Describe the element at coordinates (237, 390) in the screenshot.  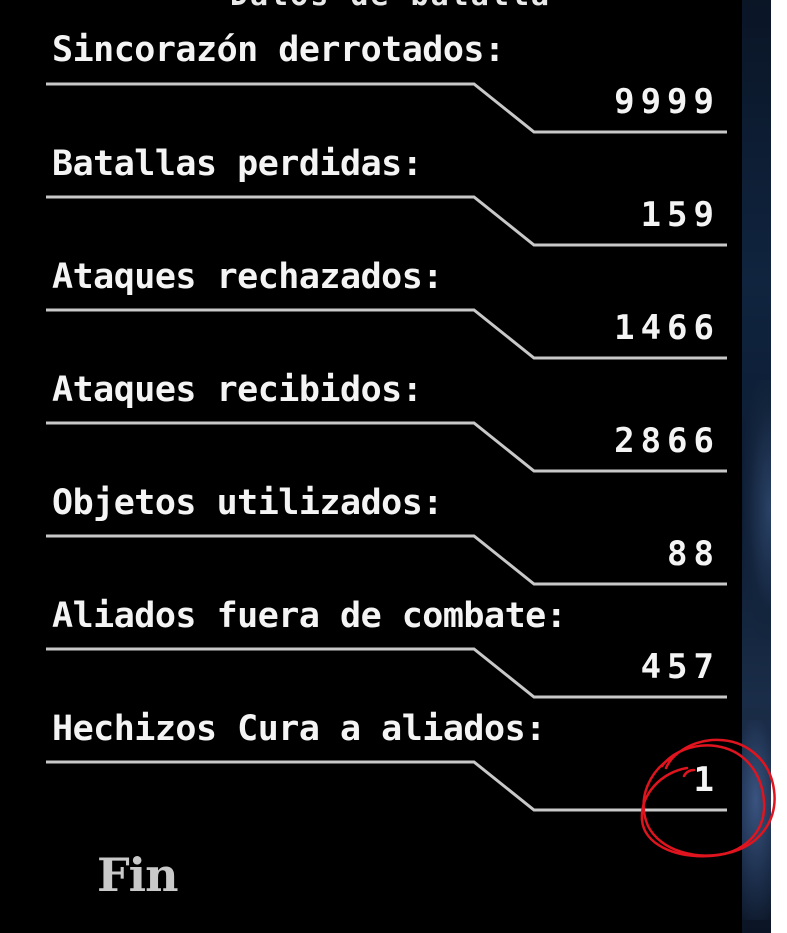
I see `stat-label-attacks-received: Ataques recibidos:` at that location.